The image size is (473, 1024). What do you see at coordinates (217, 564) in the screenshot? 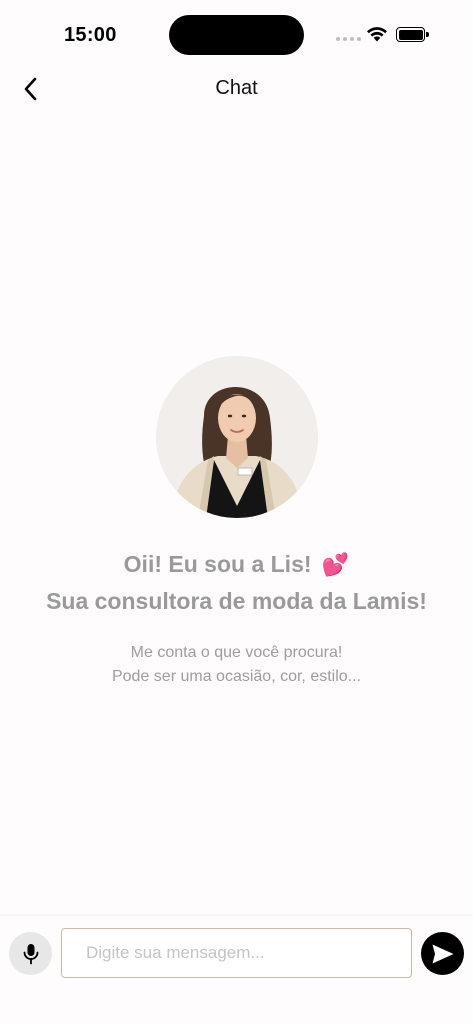
I see `greeting-line-1: Oii! Eu sou a Lis!` at bounding box center [217, 564].